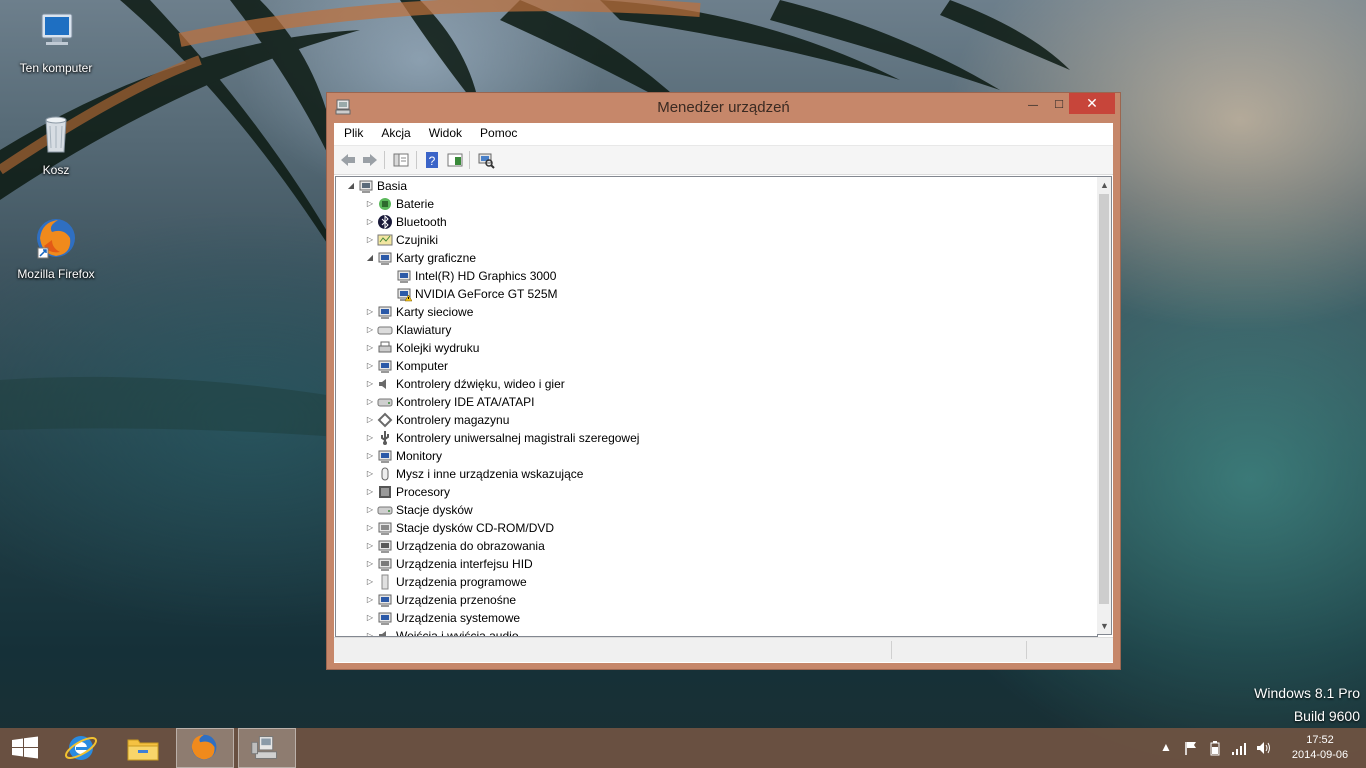 The image size is (1366, 768). Describe the element at coordinates (716, 492) in the screenshot. I see `tree-category: ▷ Procesory` at that location.